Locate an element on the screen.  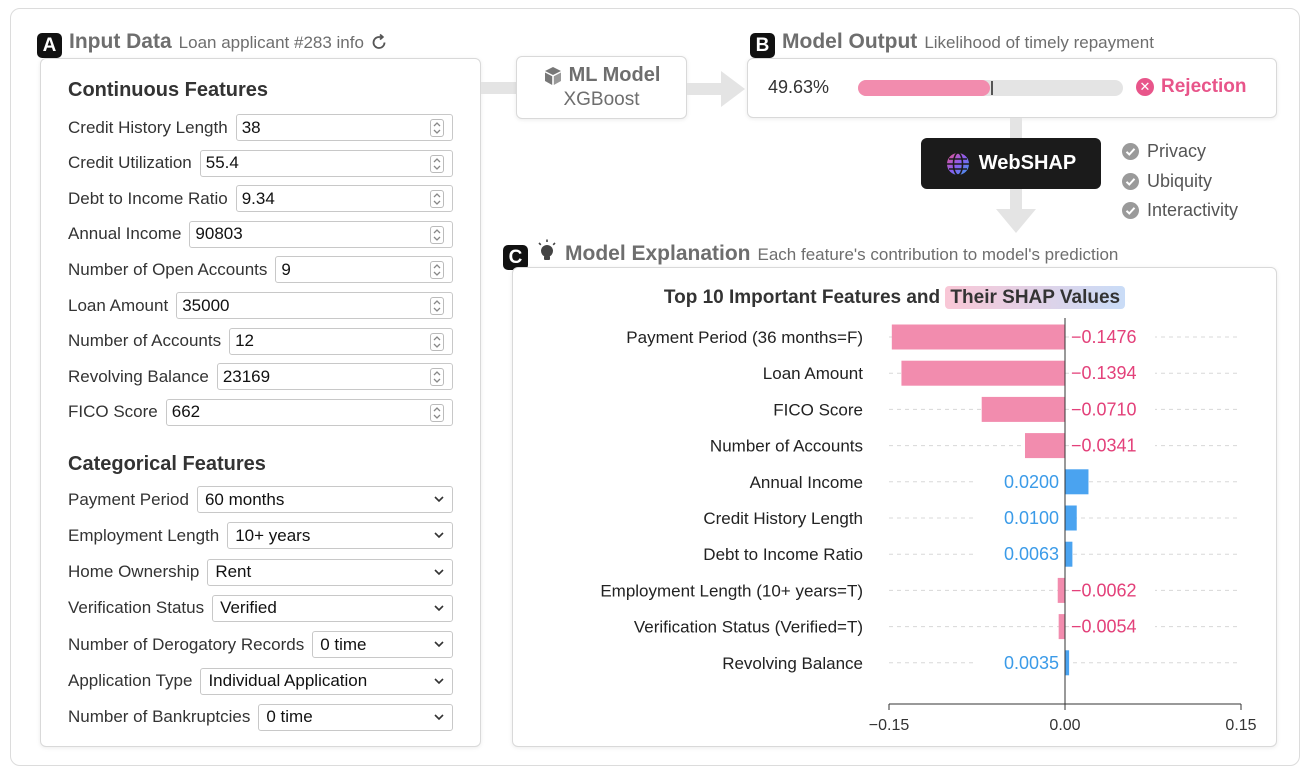
check-circle-icon is located at coordinates (1130, 211).